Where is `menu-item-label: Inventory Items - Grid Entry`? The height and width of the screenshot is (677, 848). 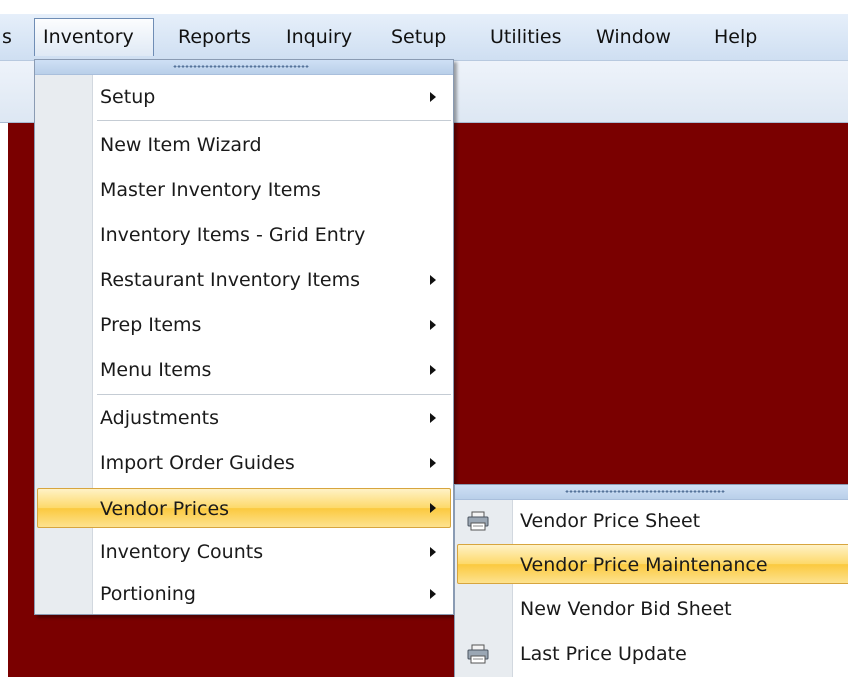
menu-item-label: Inventory Items - Grid Entry is located at coordinates (233, 235).